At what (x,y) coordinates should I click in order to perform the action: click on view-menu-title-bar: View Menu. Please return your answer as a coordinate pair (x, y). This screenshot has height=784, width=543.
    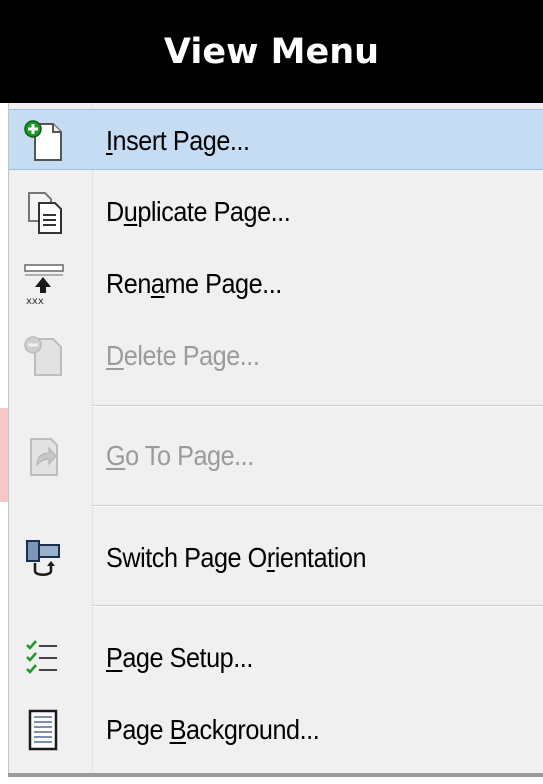
    Looking at the image, I should click on (271, 51).